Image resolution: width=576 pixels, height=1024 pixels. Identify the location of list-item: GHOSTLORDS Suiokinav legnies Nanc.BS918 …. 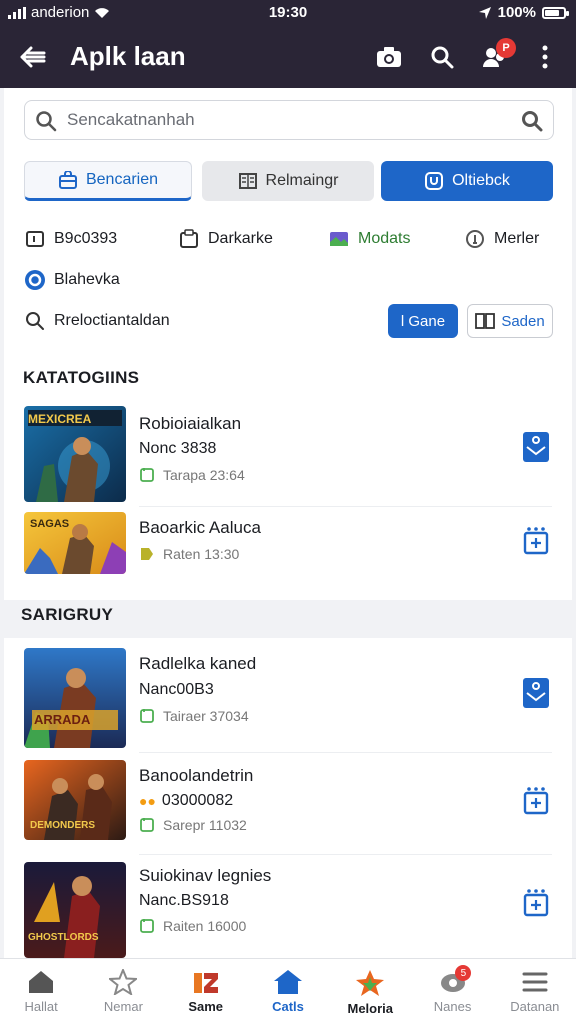
(288, 907).